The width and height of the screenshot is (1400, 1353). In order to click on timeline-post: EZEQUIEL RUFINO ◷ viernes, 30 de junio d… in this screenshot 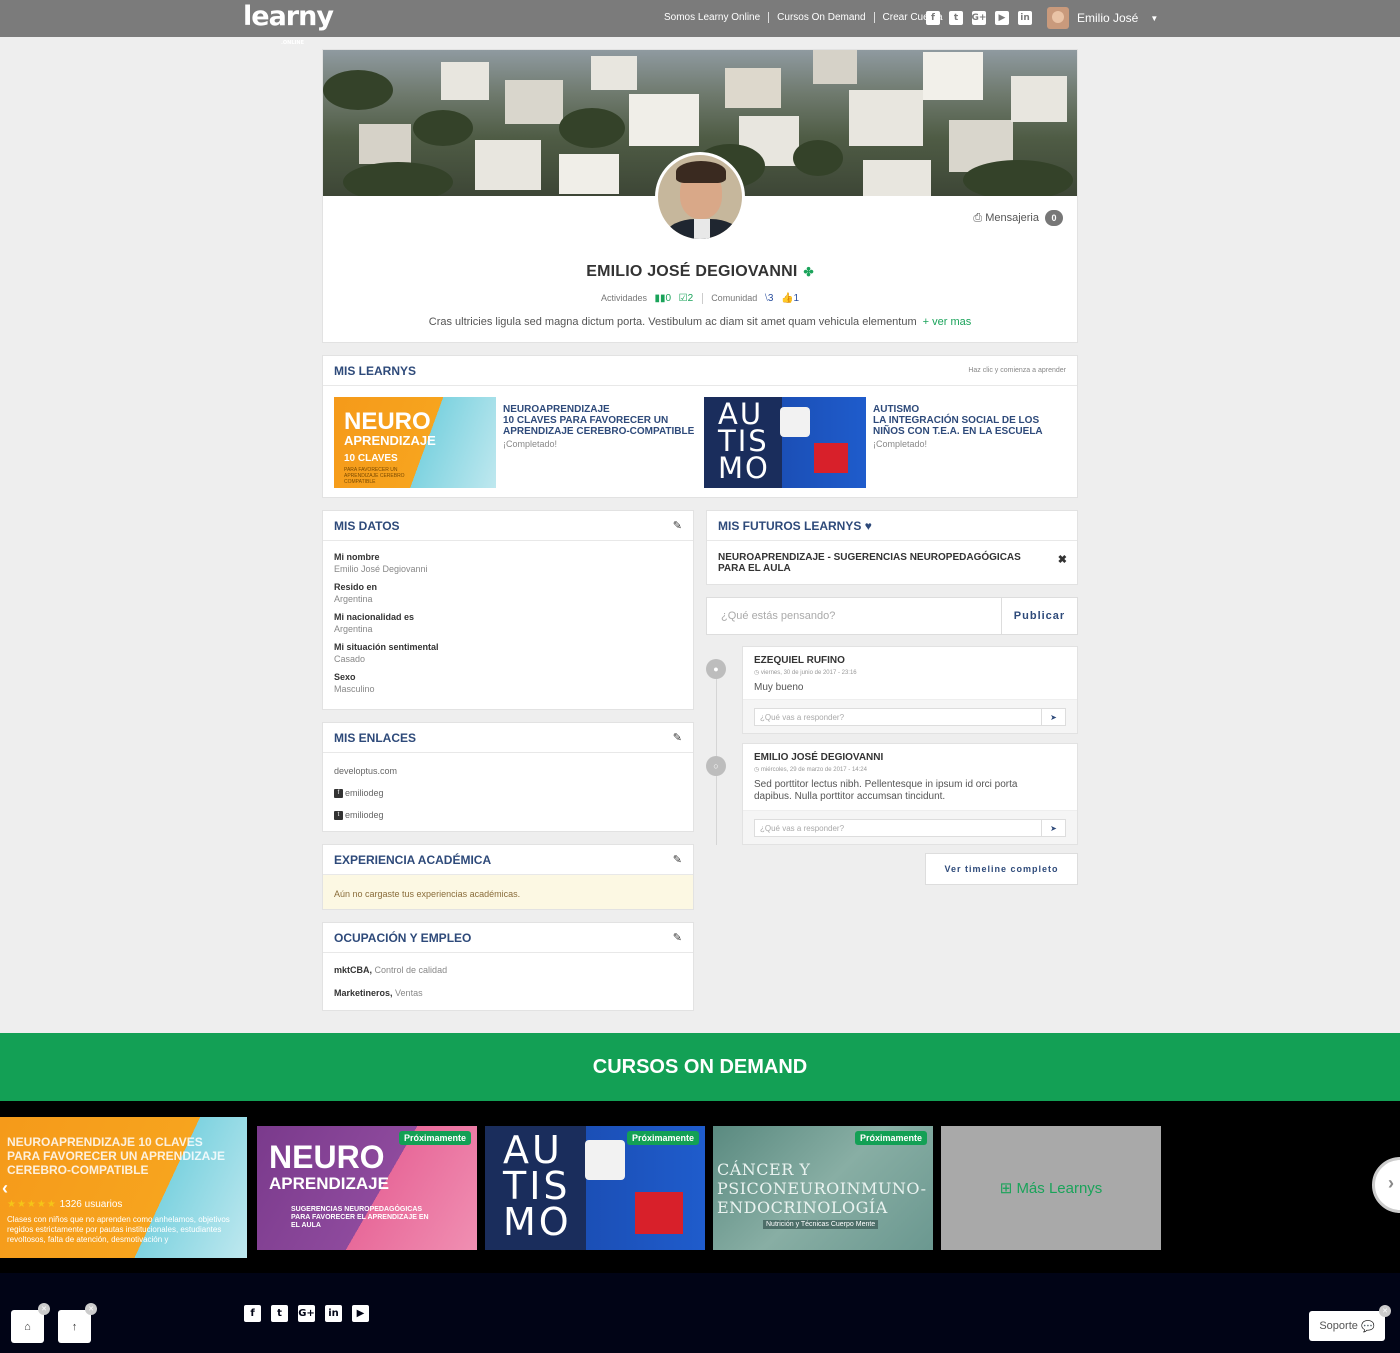, I will do `click(910, 690)`.